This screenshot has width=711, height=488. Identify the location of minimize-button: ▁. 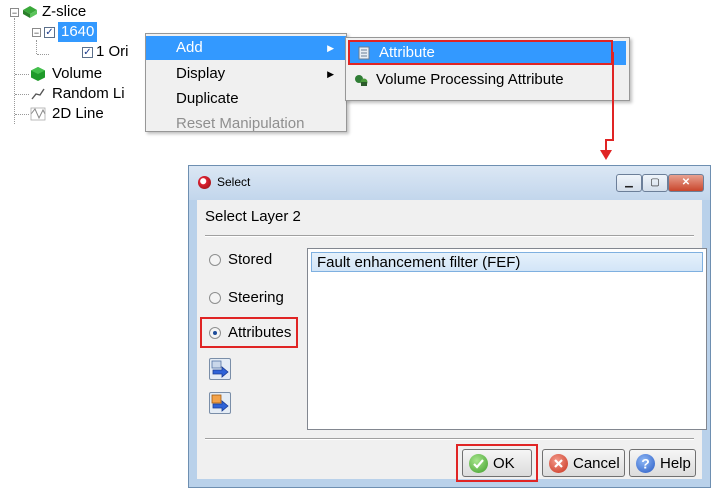
(629, 183).